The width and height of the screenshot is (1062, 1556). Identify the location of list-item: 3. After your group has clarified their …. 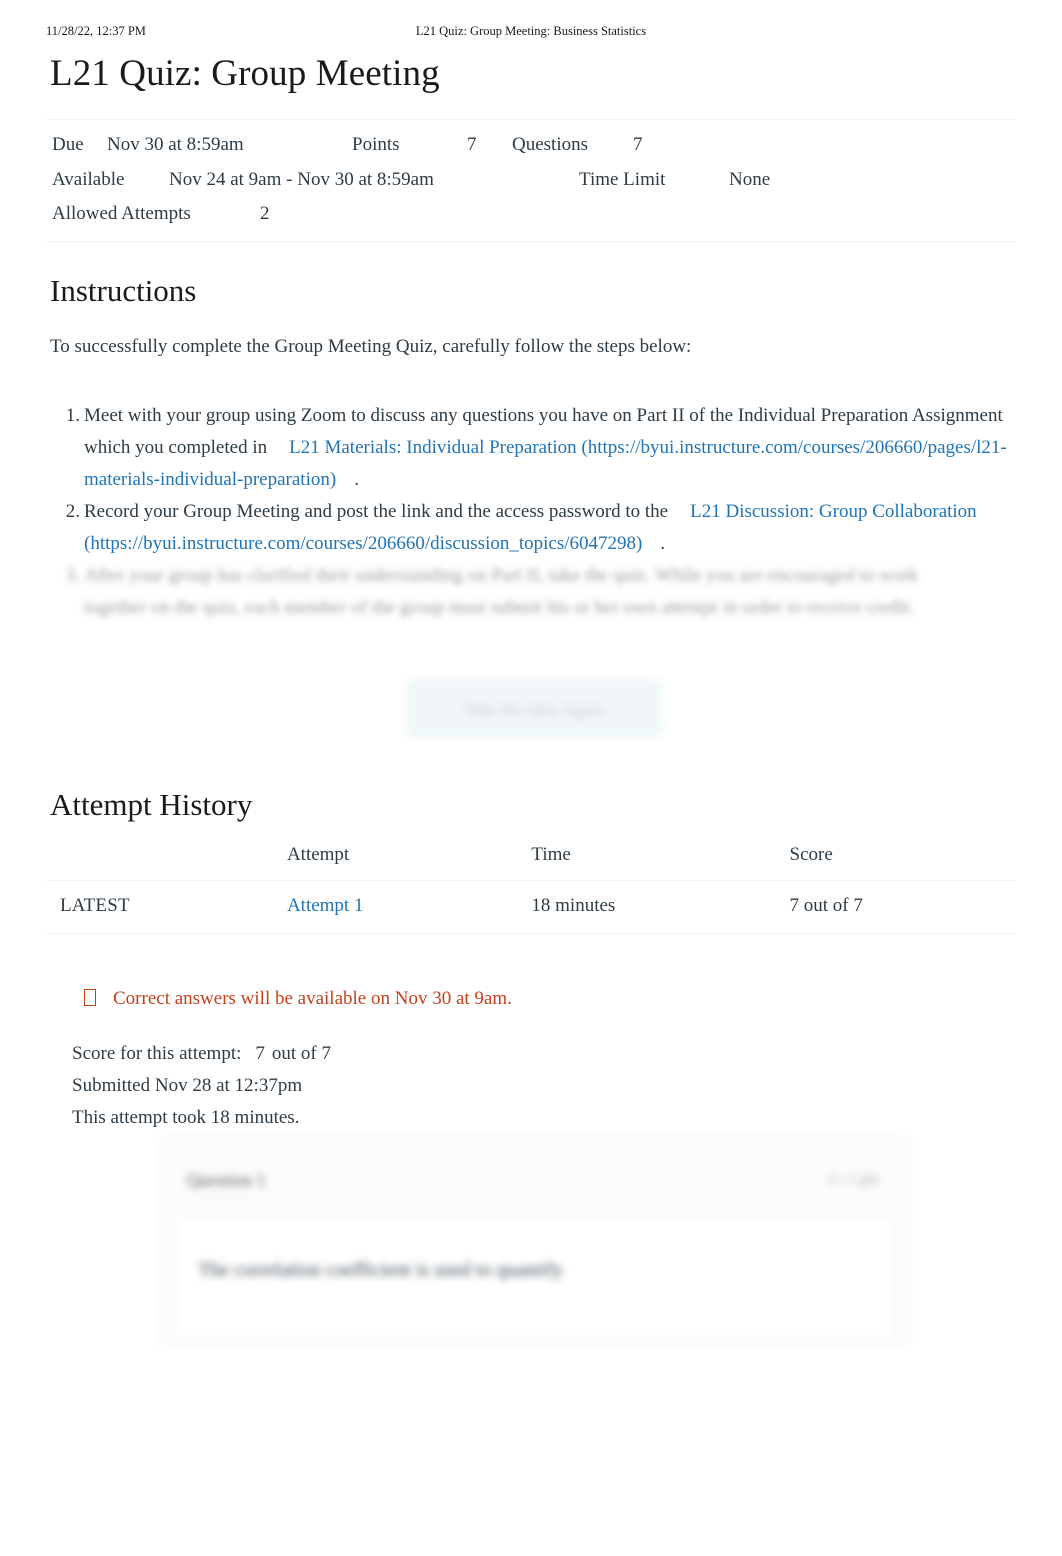
(515, 592).